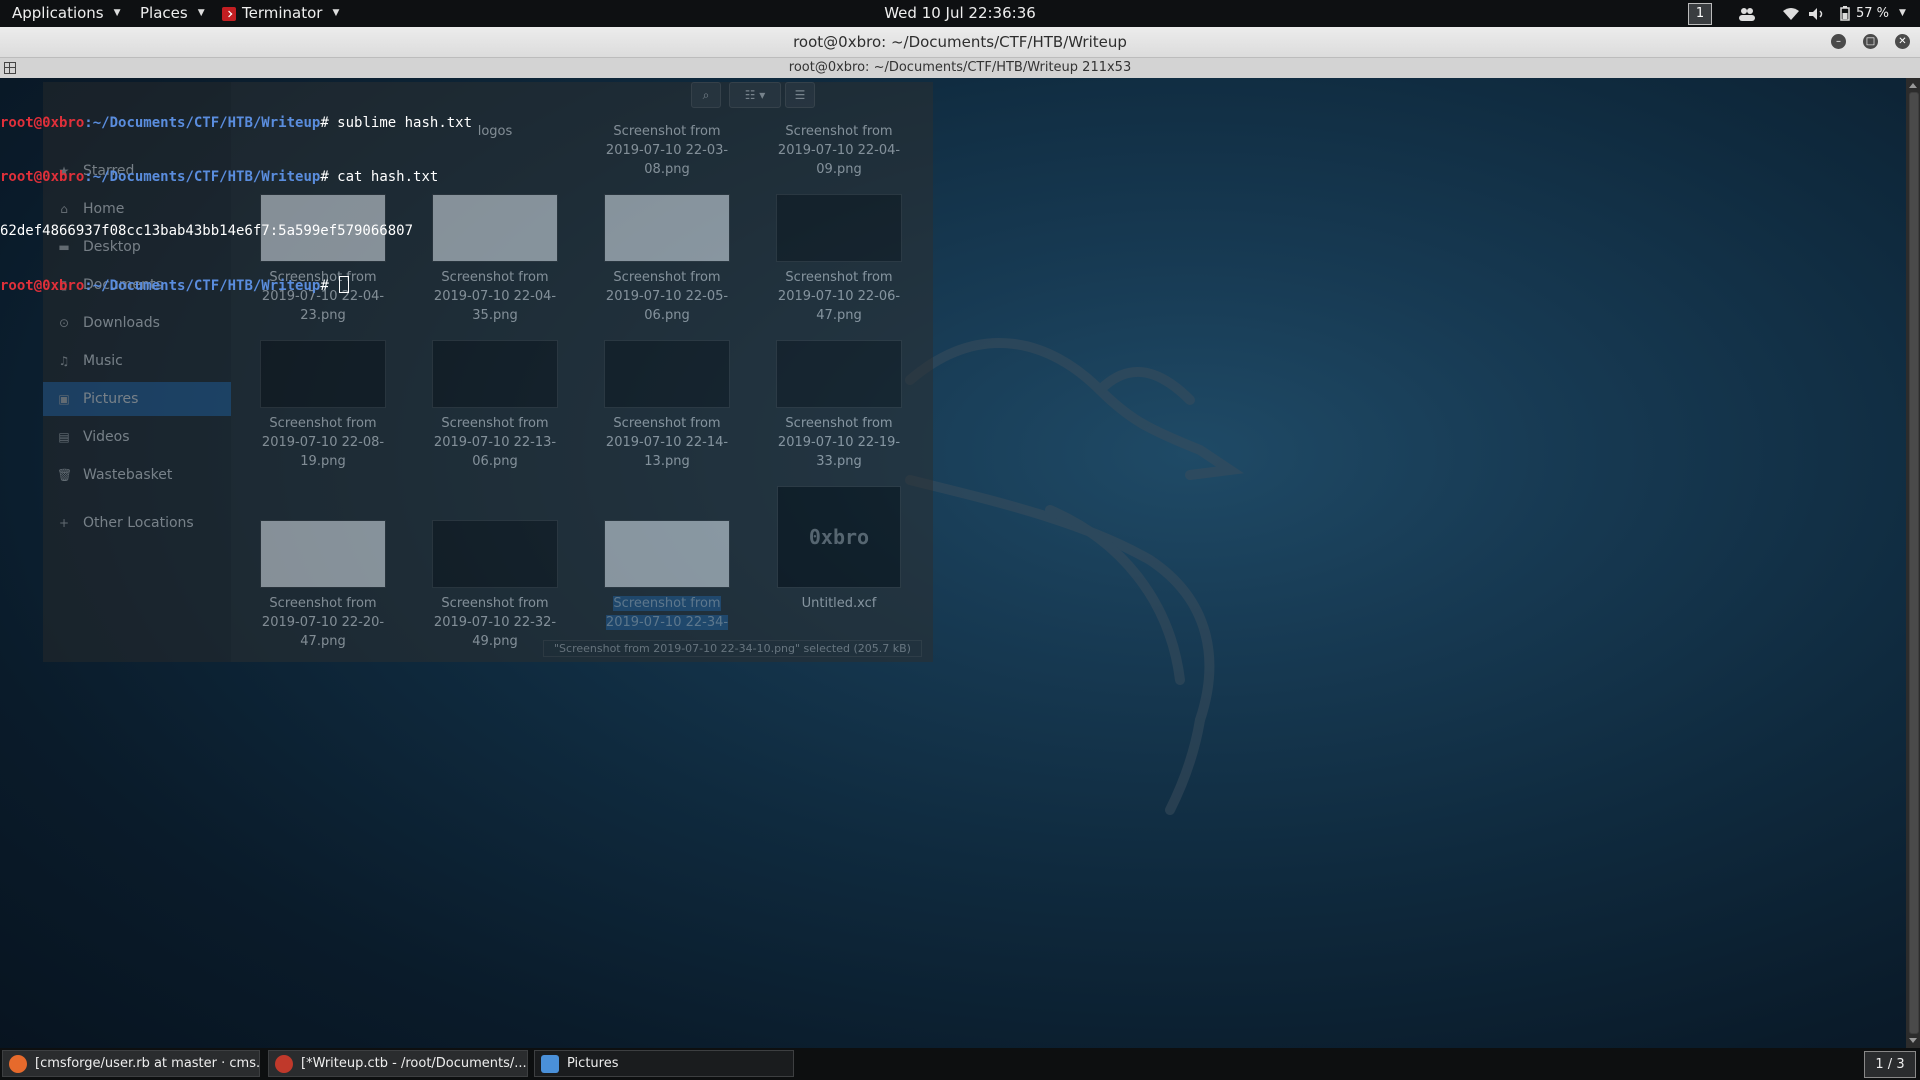 The image size is (1920, 1080). I want to click on workspace-indicator: 1 / 3, so click(1890, 1064).